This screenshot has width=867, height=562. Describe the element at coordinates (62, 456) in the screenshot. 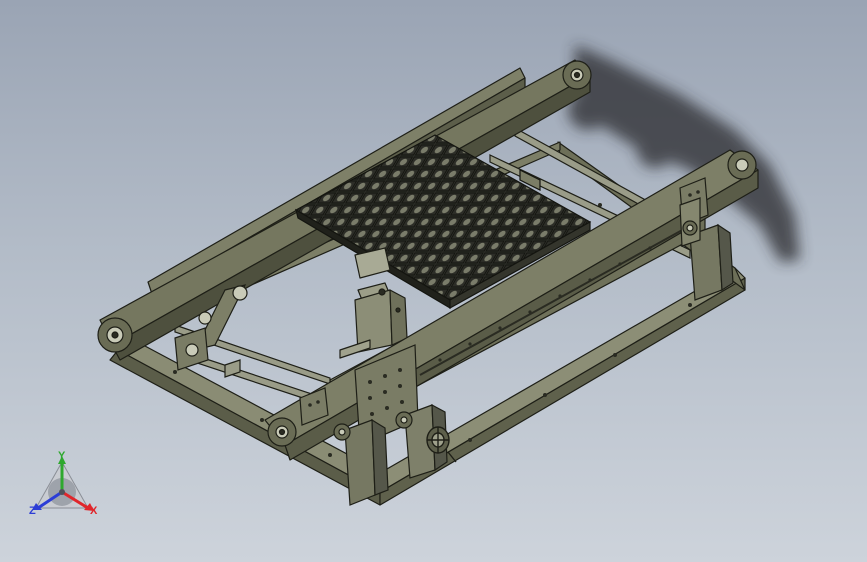

I see `y-axis-label: Y` at that location.